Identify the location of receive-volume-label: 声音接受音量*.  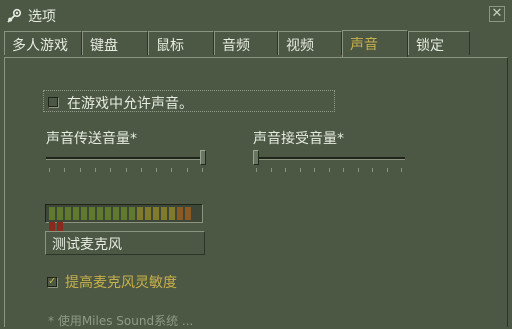
(298, 139).